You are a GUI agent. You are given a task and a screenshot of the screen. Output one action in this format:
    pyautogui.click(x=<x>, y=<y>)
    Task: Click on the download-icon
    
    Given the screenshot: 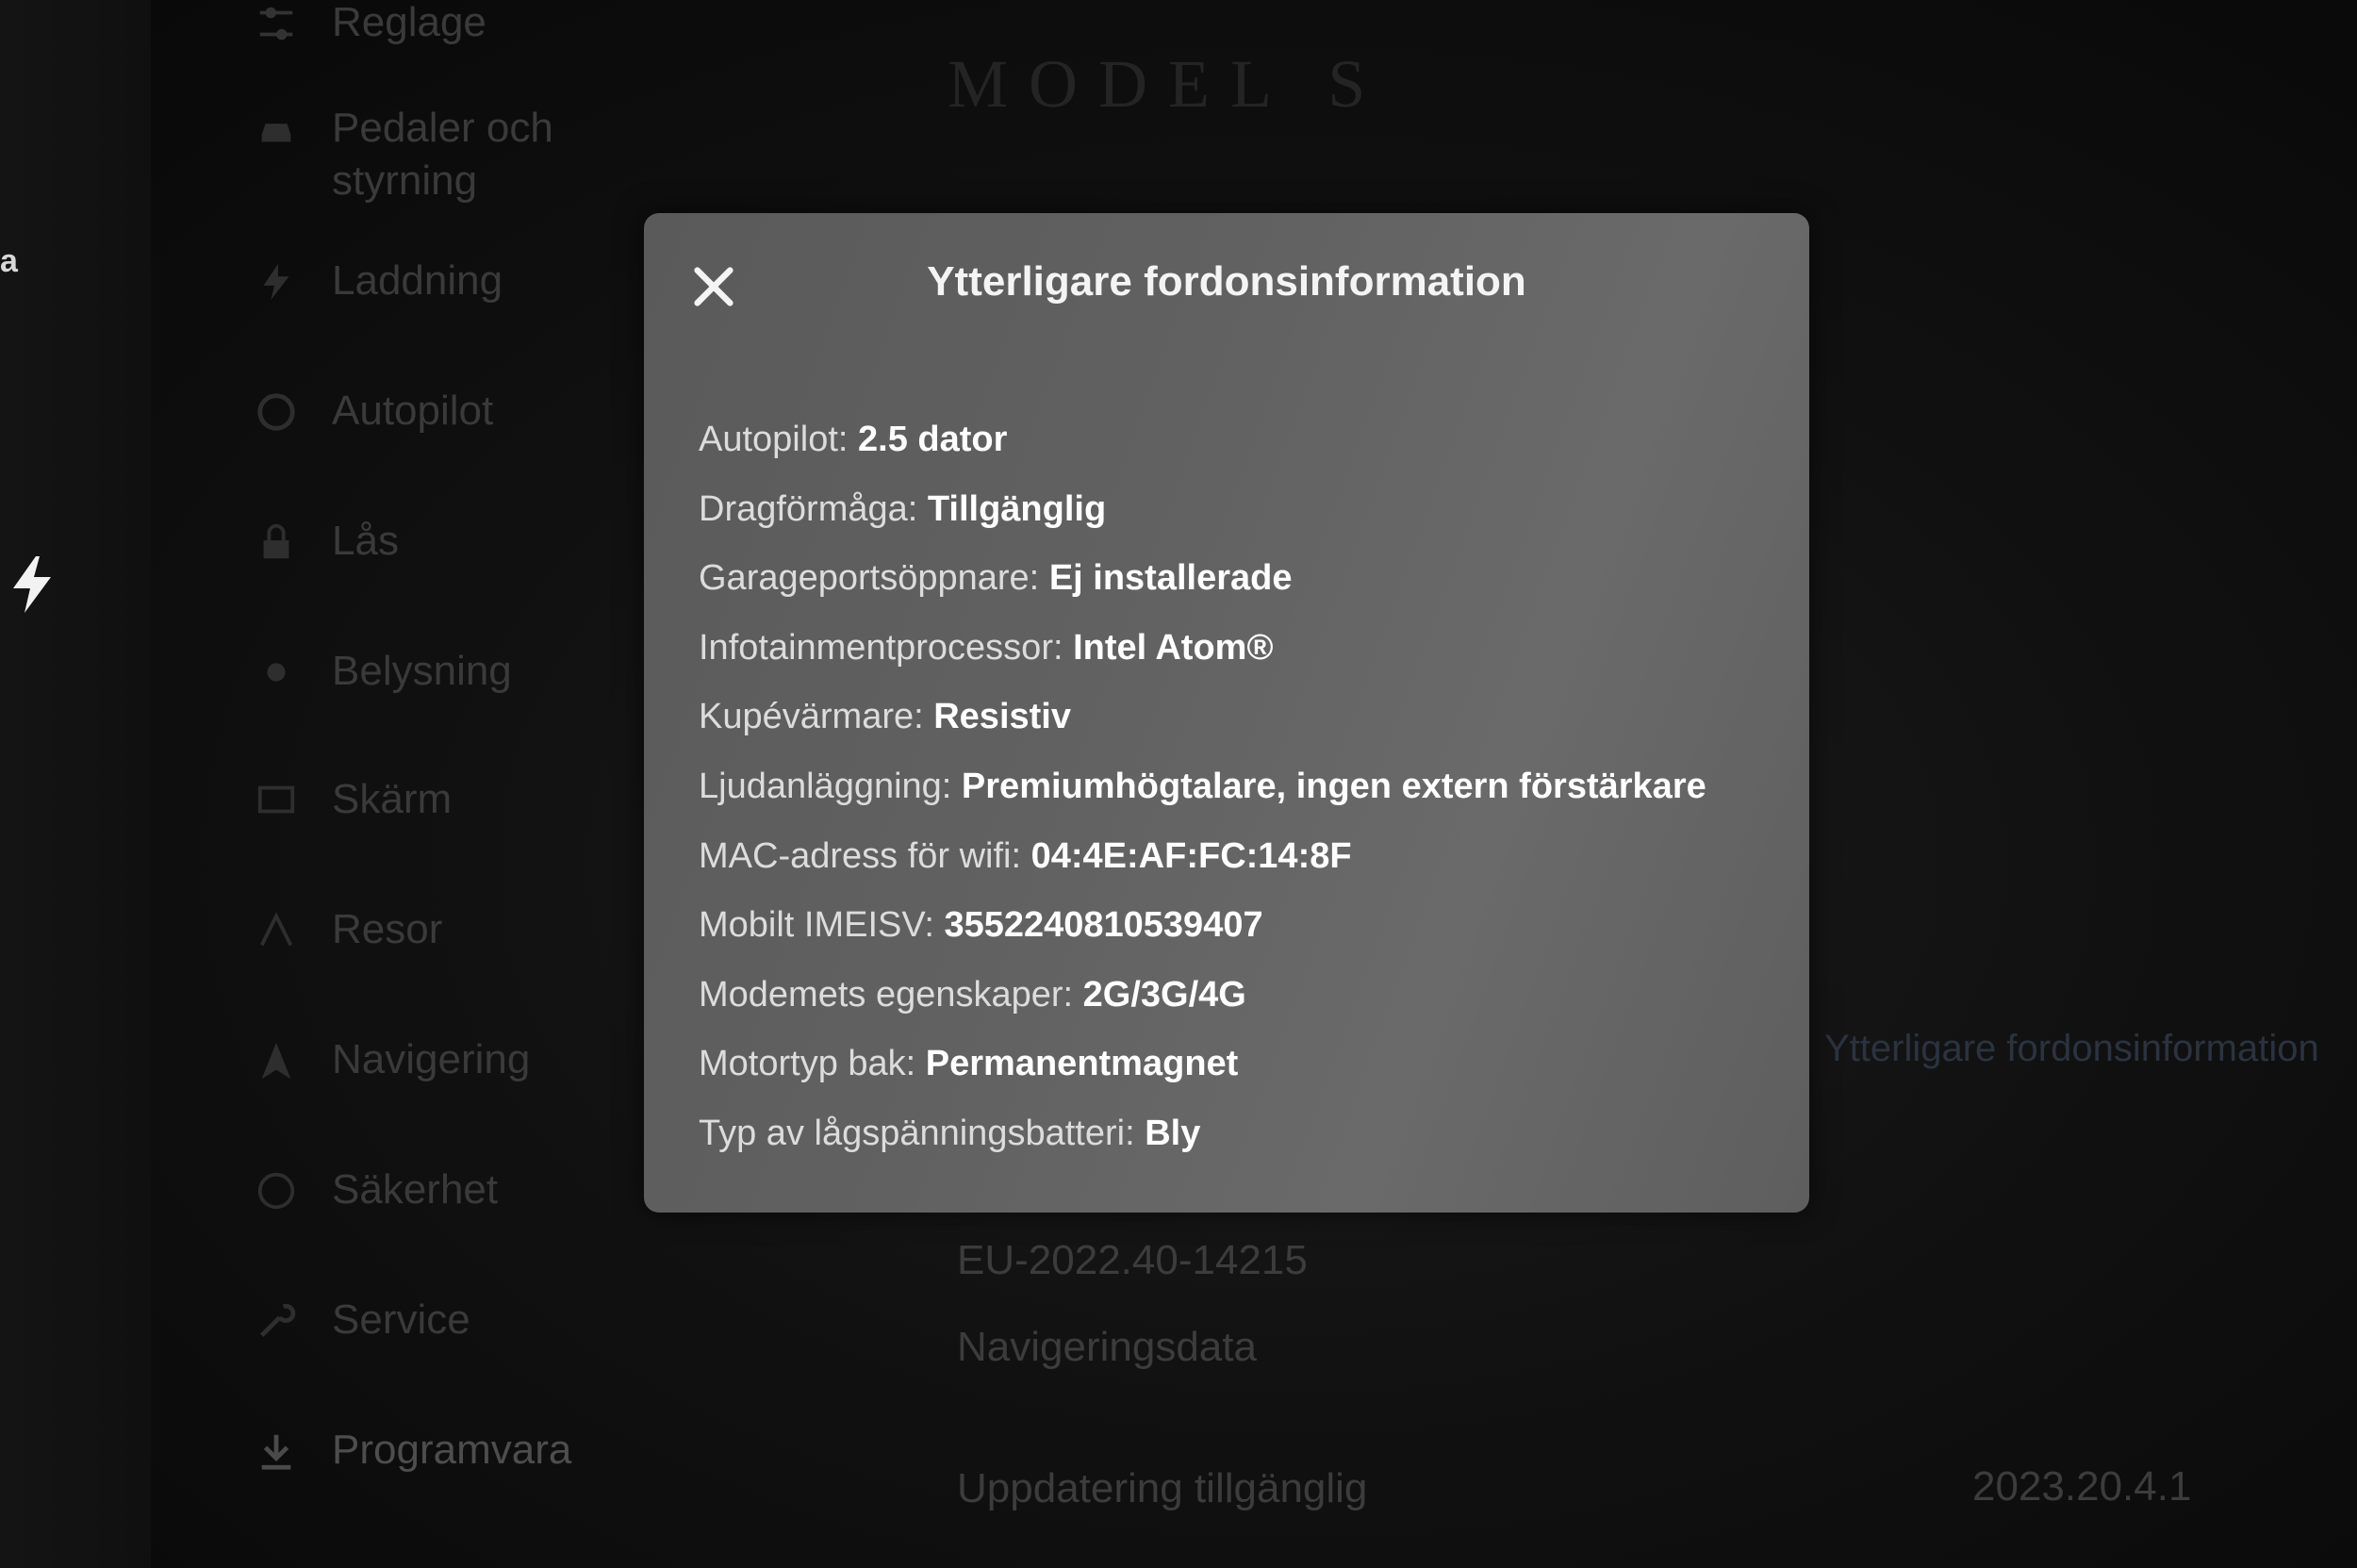 What is the action you would take?
    pyautogui.click(x=276, y=1452)
    